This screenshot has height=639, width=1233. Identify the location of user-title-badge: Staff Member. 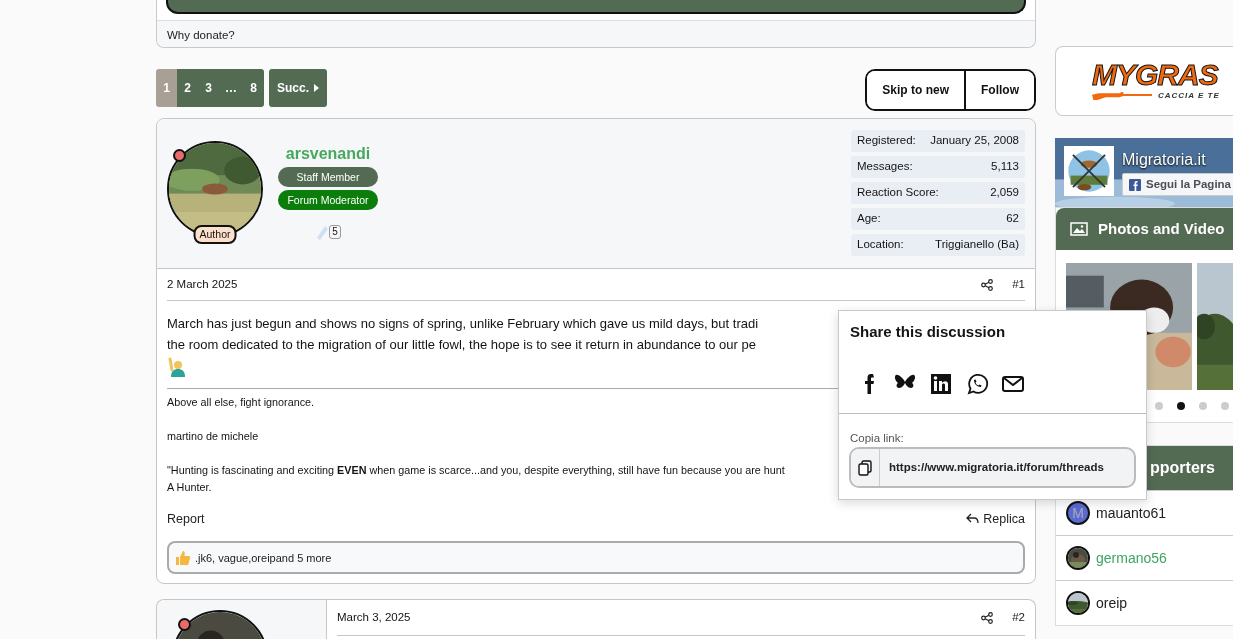
(328, 177).